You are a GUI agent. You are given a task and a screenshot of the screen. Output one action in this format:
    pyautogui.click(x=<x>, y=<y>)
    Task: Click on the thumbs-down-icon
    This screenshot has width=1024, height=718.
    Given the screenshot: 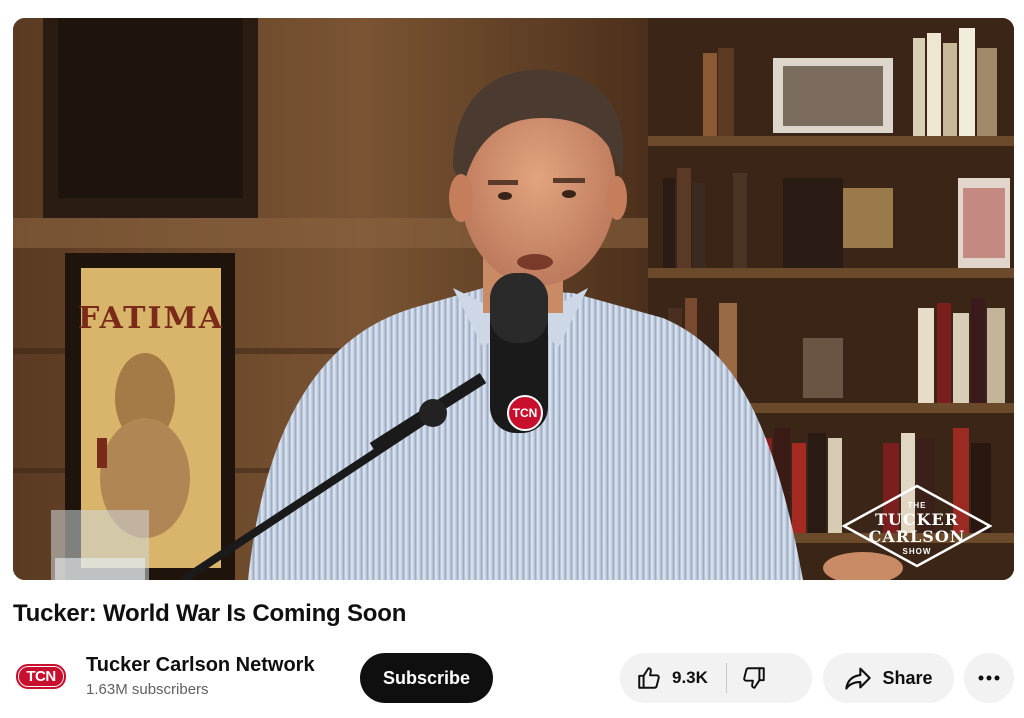 What is the action you would take?
    pyautogui.click(x=754, y=678)
    